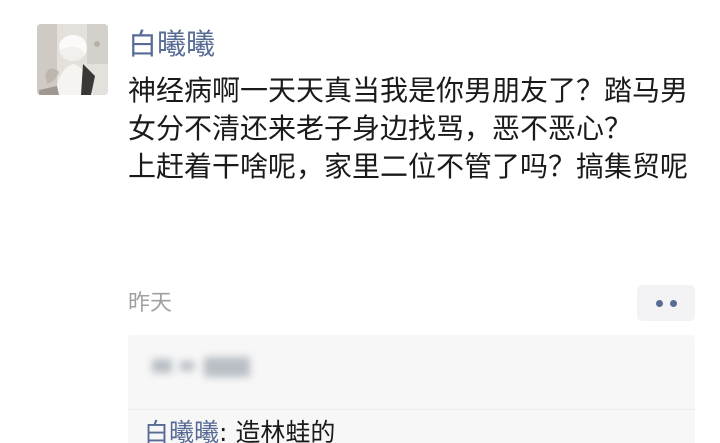 Image resolution: width=720 pixels, height=443 pixels. What do you see at coordinates (408, 166) in the screenshot?
I see `post-paragraph: 上赶着干啥呢，家里二位不管了吗？搞集贸呢` at bounding box center [408, 166].